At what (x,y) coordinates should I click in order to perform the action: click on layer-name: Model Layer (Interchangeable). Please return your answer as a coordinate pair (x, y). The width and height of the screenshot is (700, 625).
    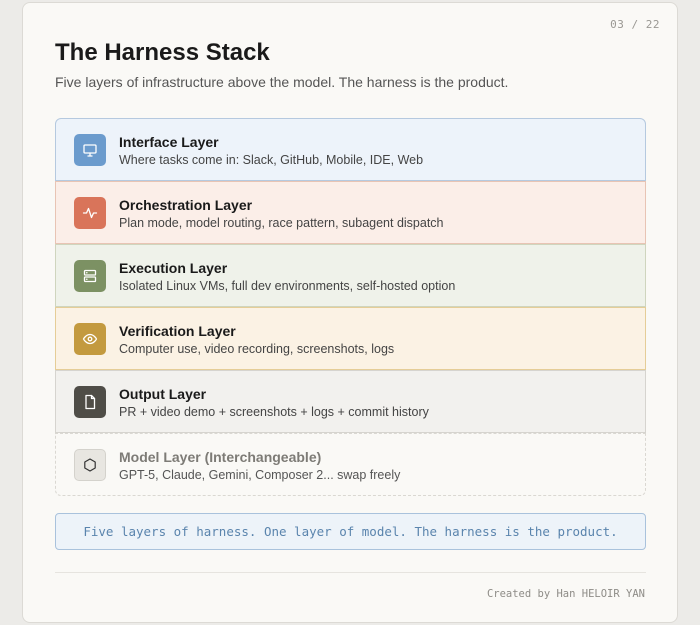
    Looking at the image, I should click on (220, 457).